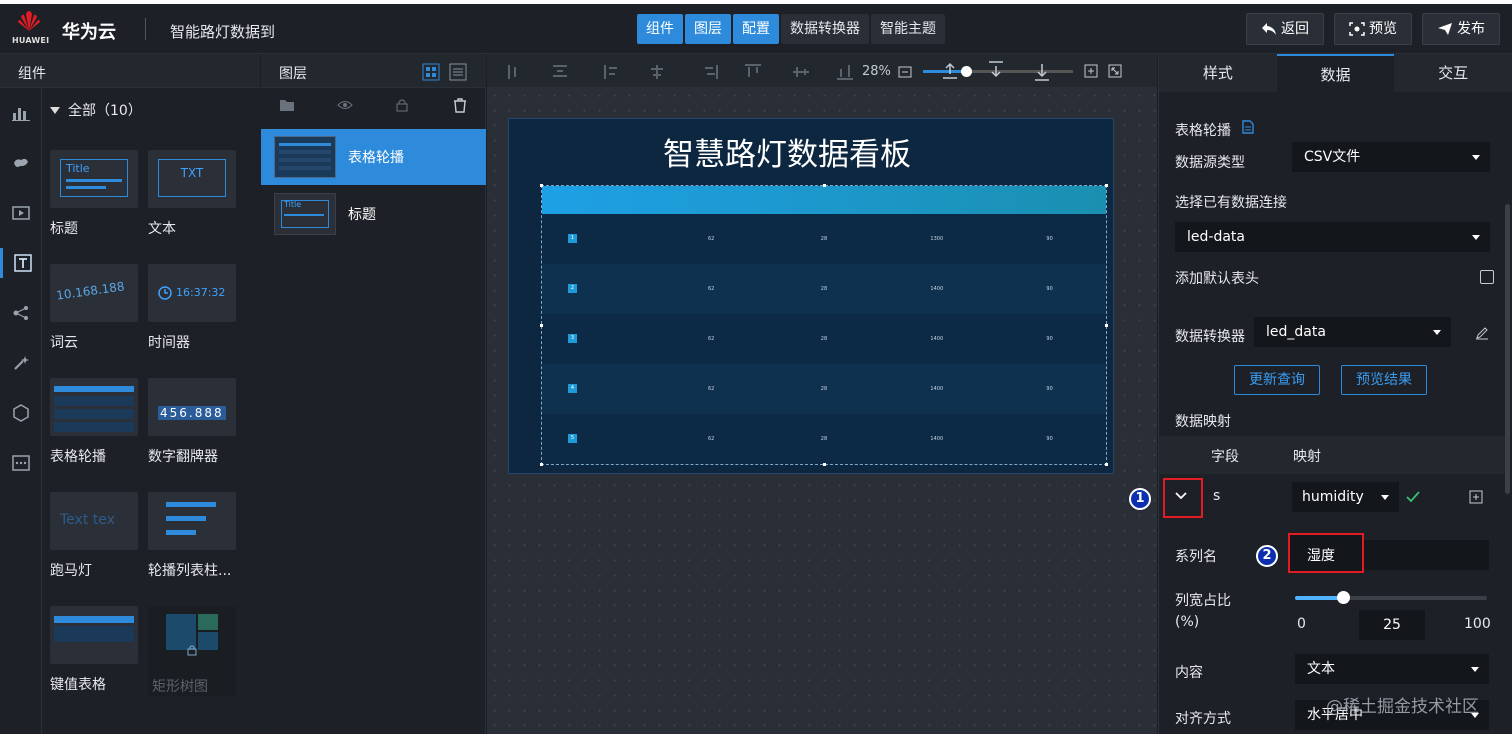  I want to click on tab-layers: 图层, so click(708, 29).